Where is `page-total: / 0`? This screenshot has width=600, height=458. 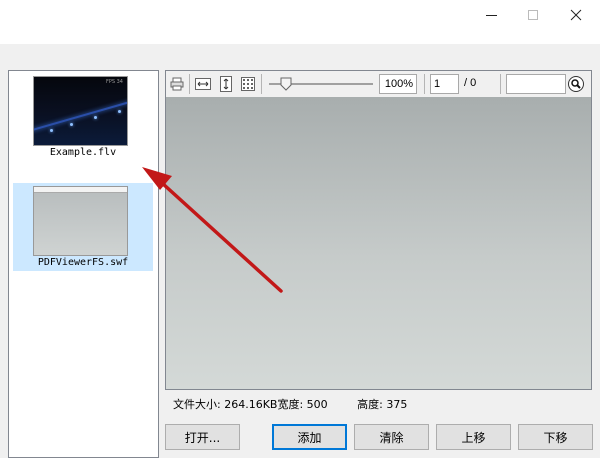
page-total: / 0 is located at coordinates (470, 83).